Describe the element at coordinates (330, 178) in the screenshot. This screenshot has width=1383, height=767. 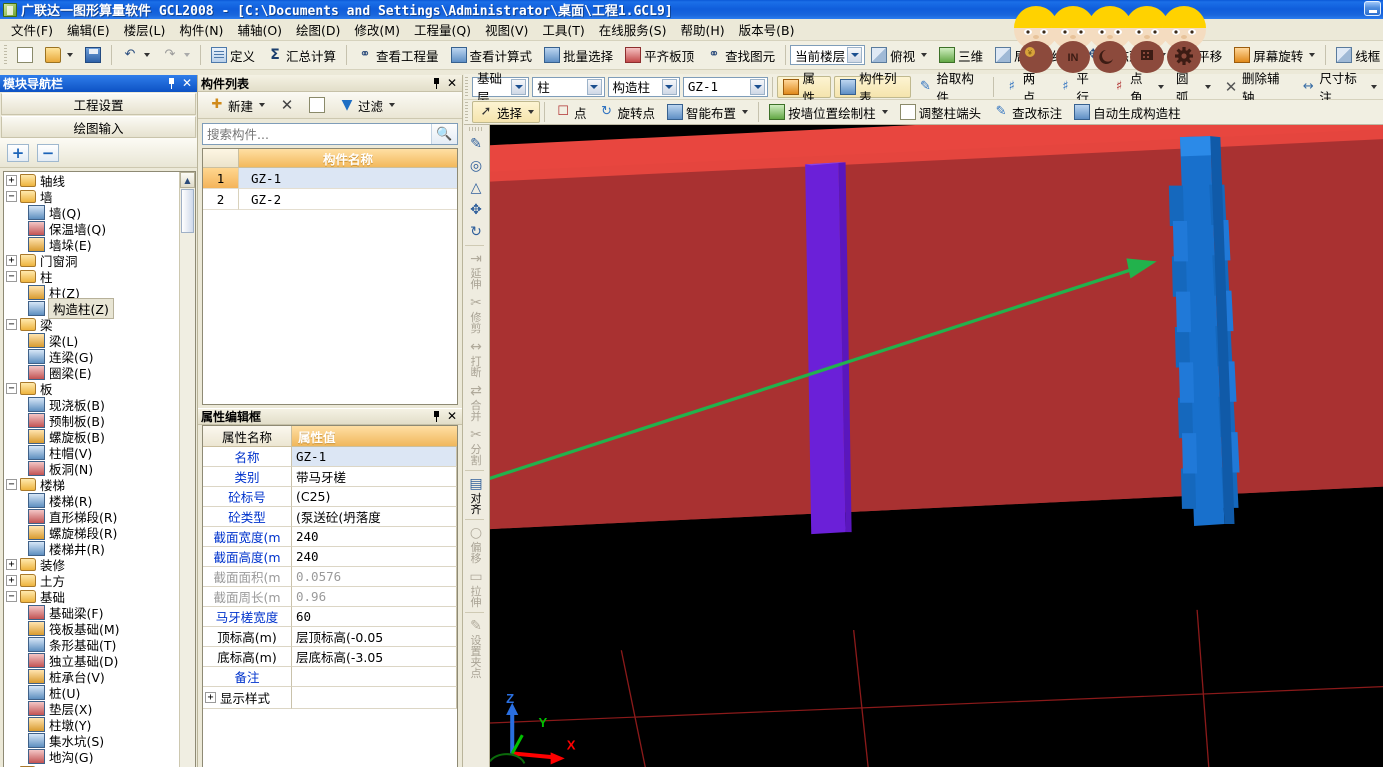
I see `table-row: 1 GZ-1` at that location.